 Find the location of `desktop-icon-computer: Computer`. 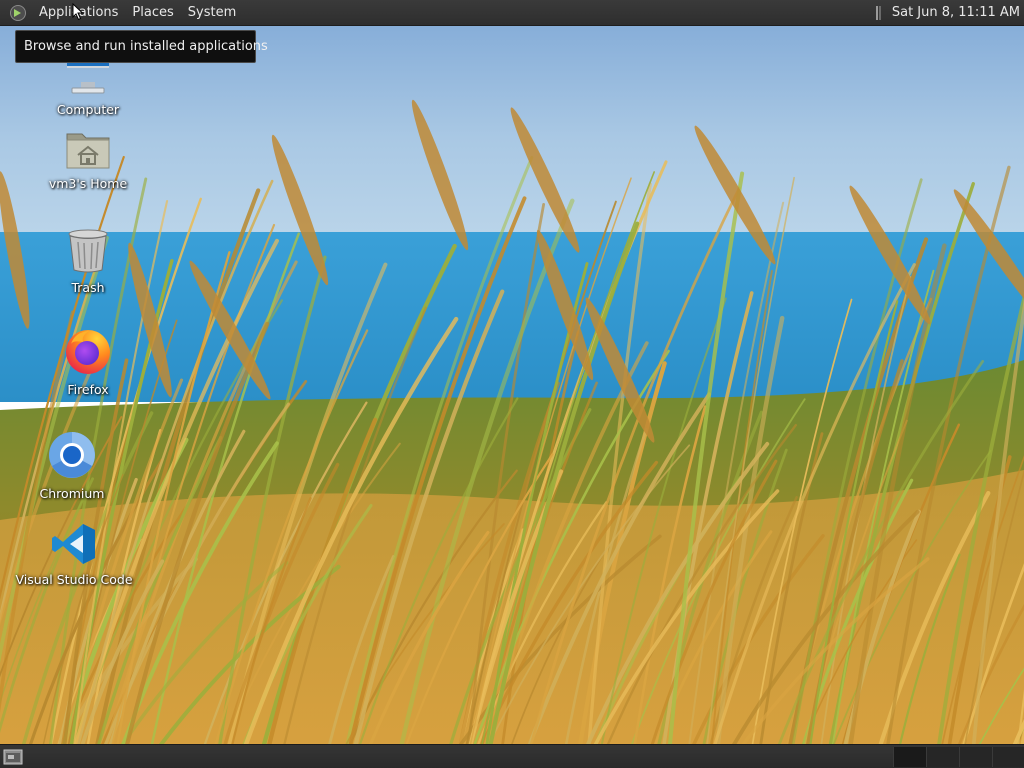

desktop-icon-computer: Computer is located at coordinates (88, 89).